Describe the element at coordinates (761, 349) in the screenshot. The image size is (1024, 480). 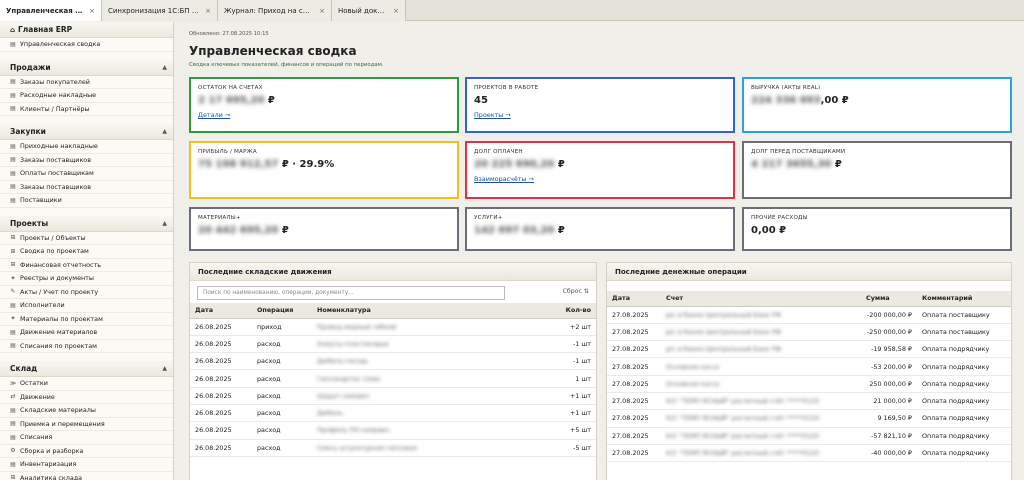
I see `table-cell: р/с в банке Центральный Банк РФ` at that location.